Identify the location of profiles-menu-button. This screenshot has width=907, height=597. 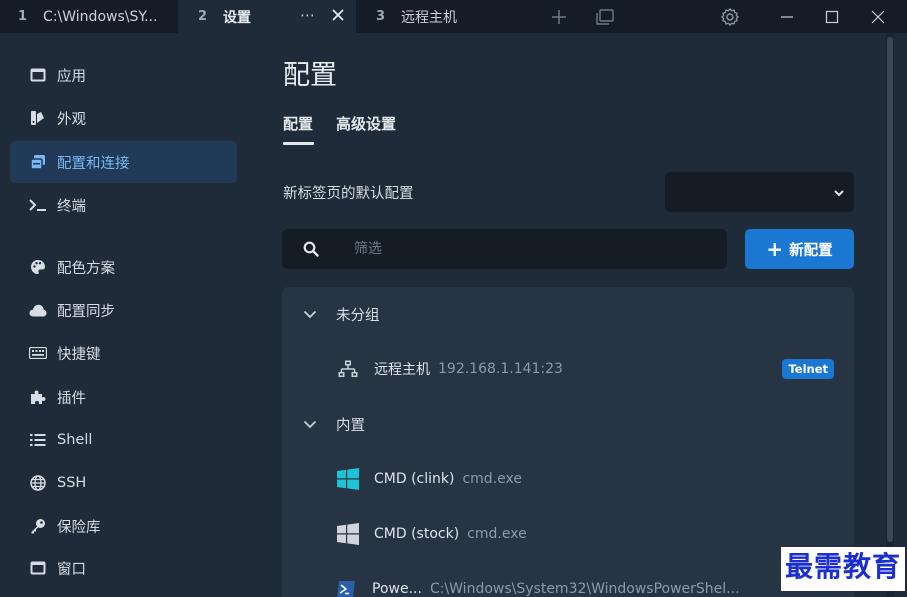
(605, 16).